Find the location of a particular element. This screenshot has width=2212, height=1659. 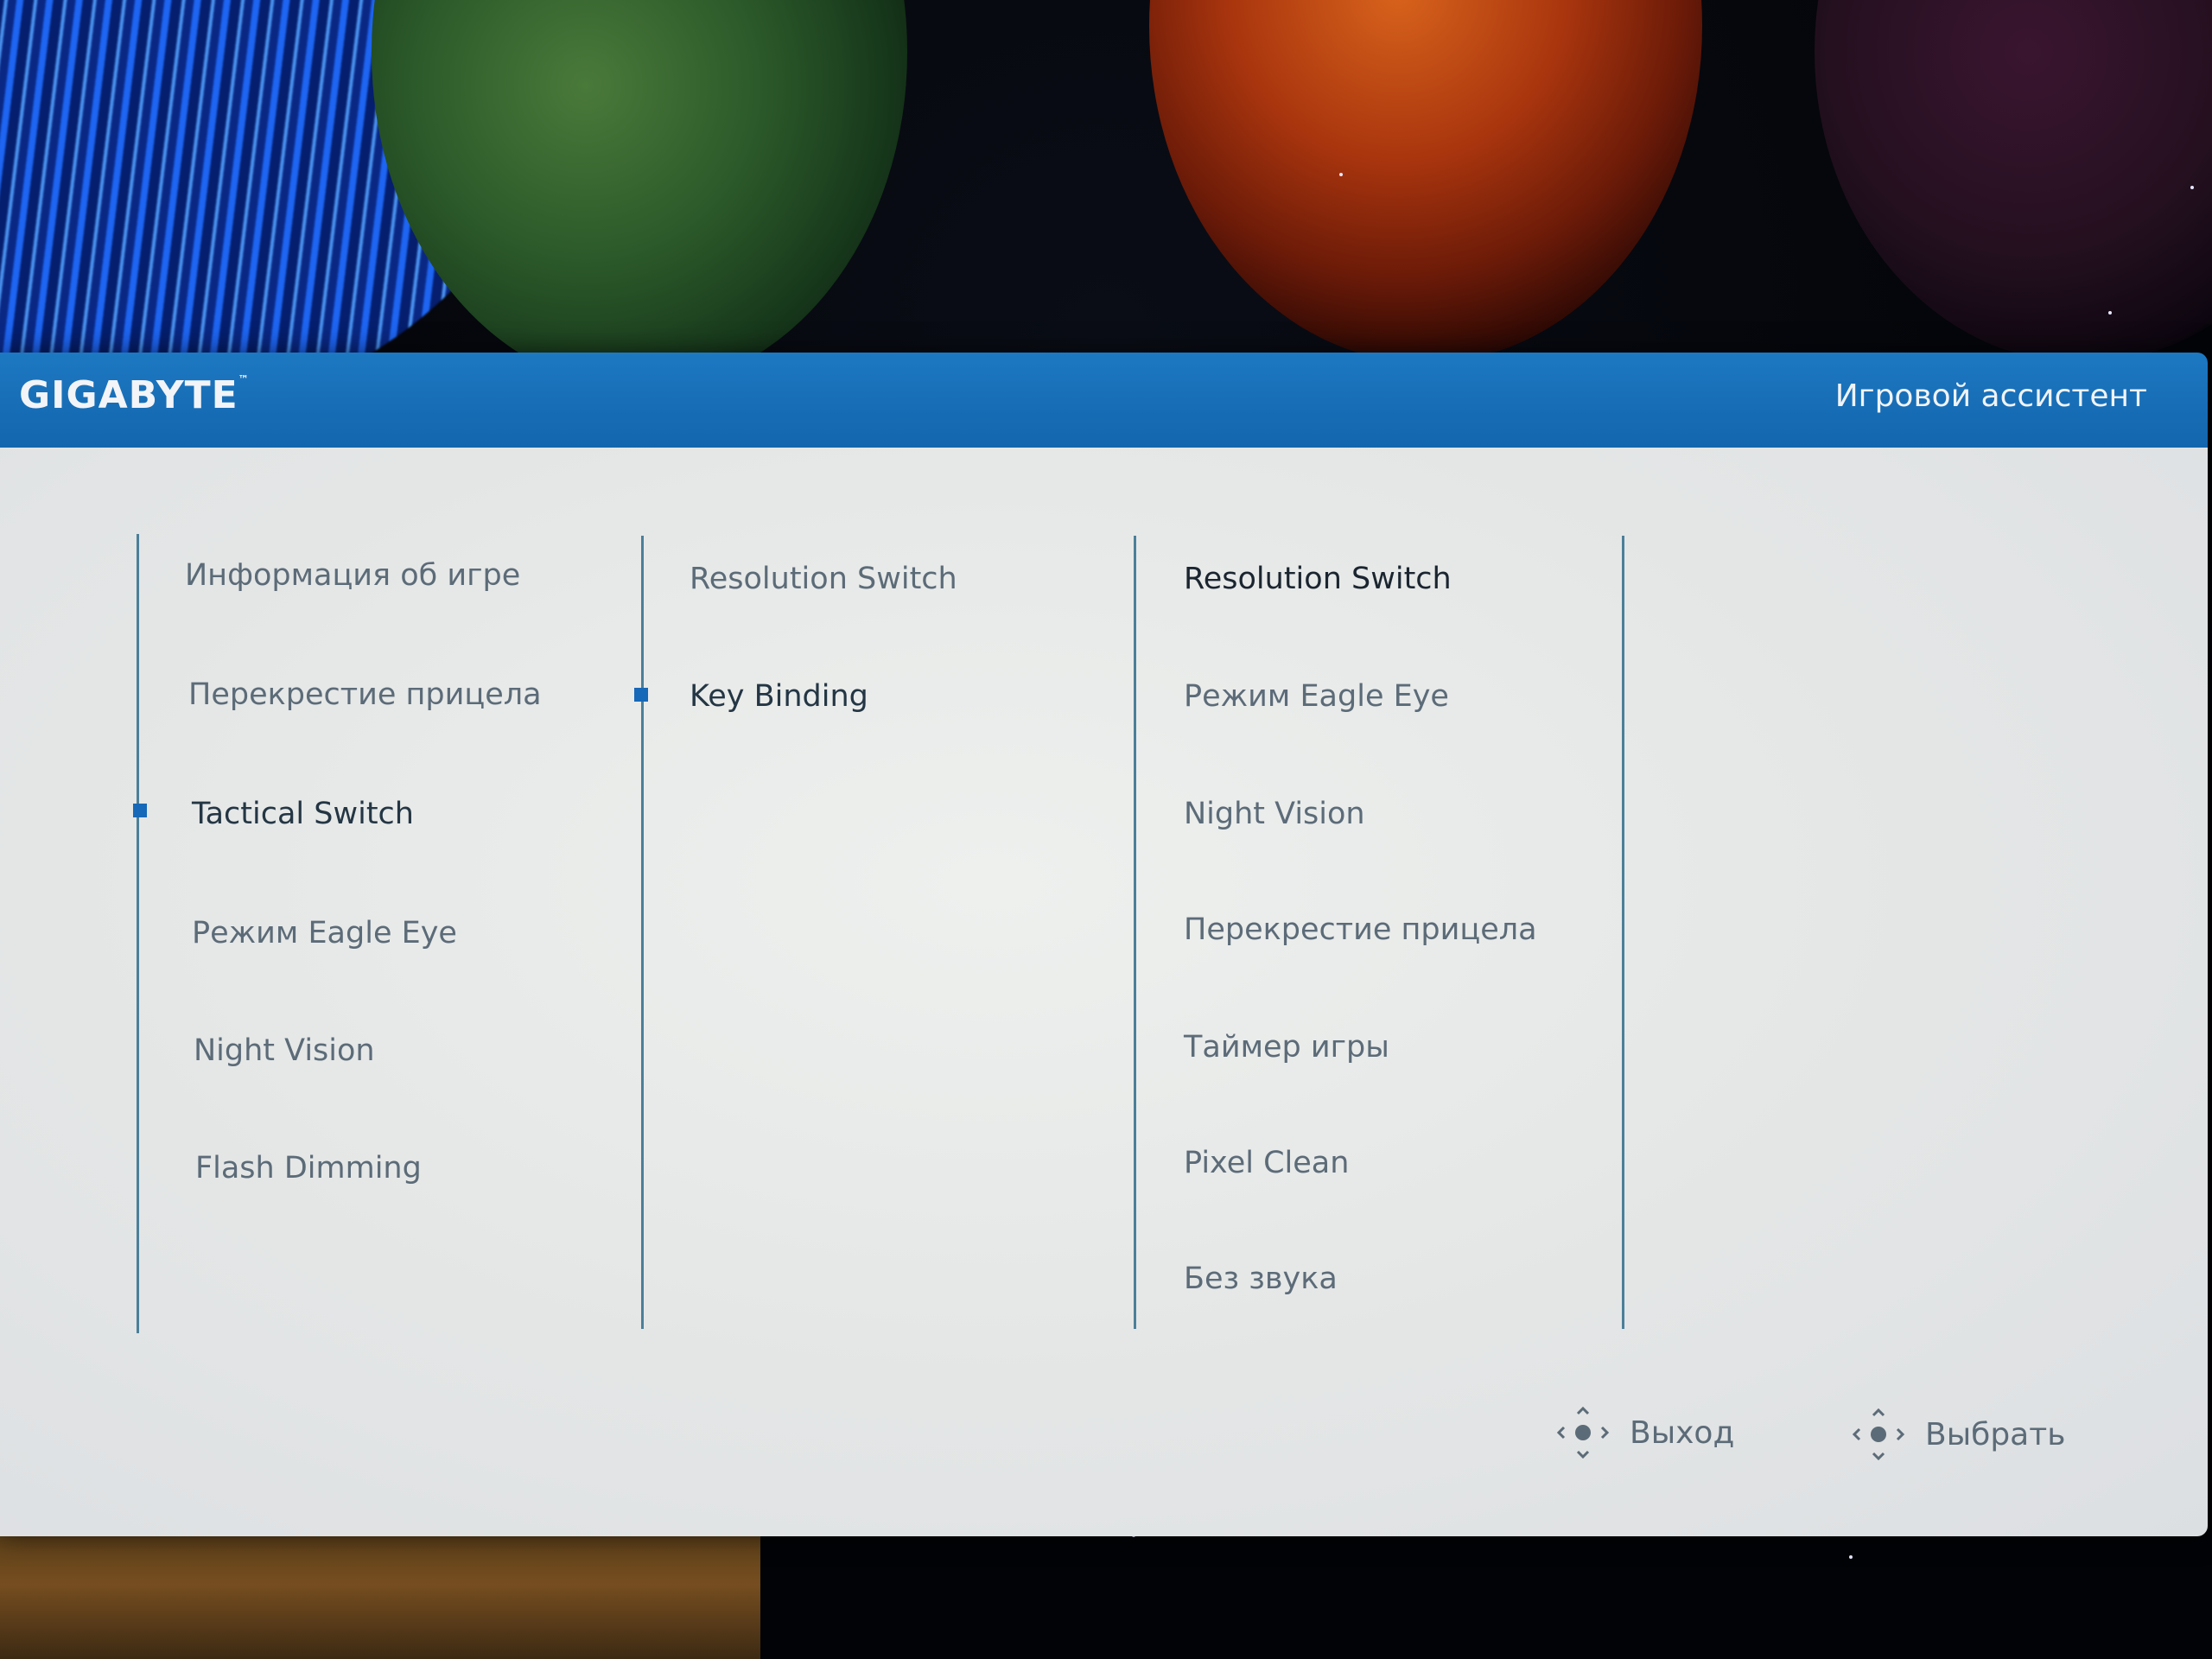

osd-header: GIGABYTE™ Игровой ассистент is located at coordinates (1104, 400).